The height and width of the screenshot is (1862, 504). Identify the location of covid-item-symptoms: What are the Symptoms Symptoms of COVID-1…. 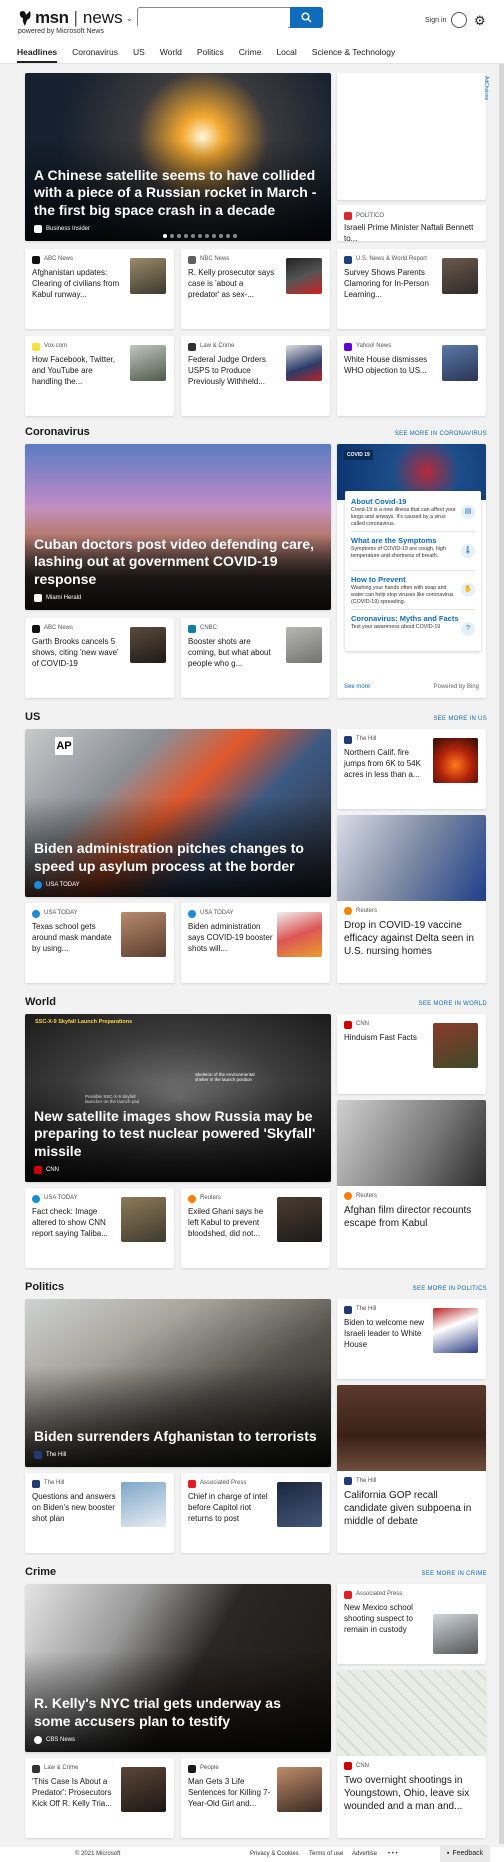
(413, 551).